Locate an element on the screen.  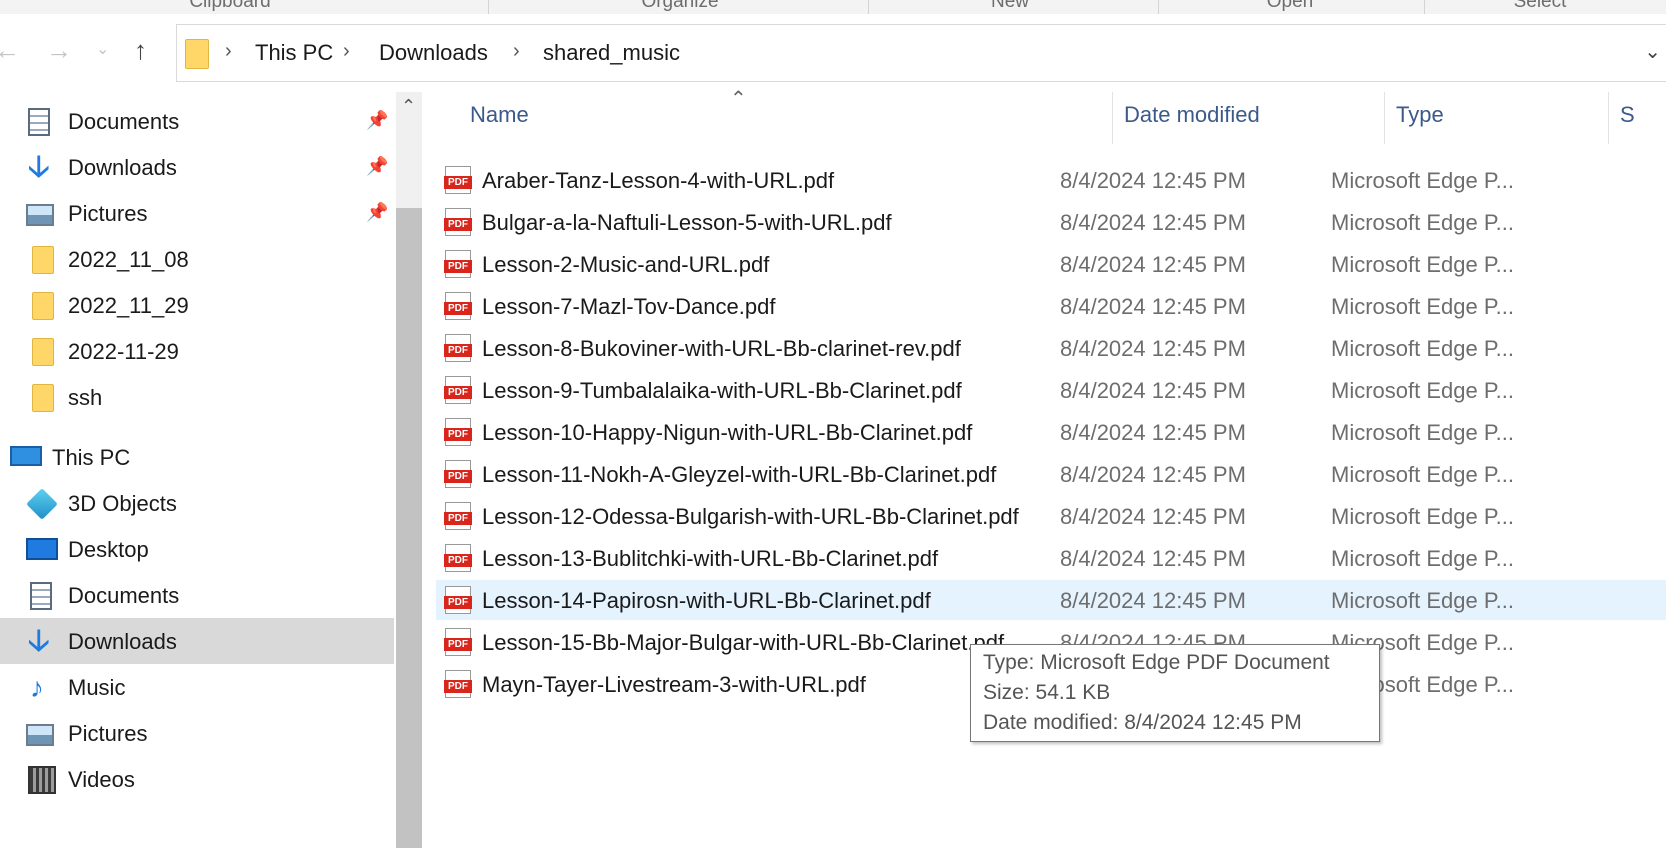
sidebar-item-pictures: Pictures 📌 is located at coordinates (197, 213).